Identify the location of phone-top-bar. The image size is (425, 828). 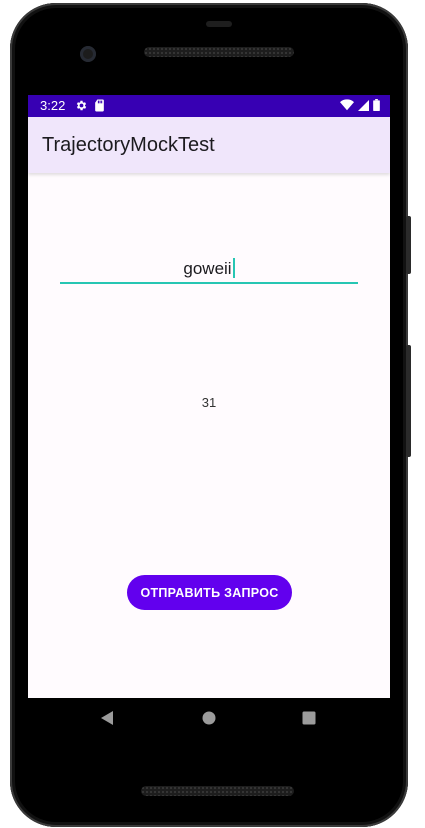
(219, 24).